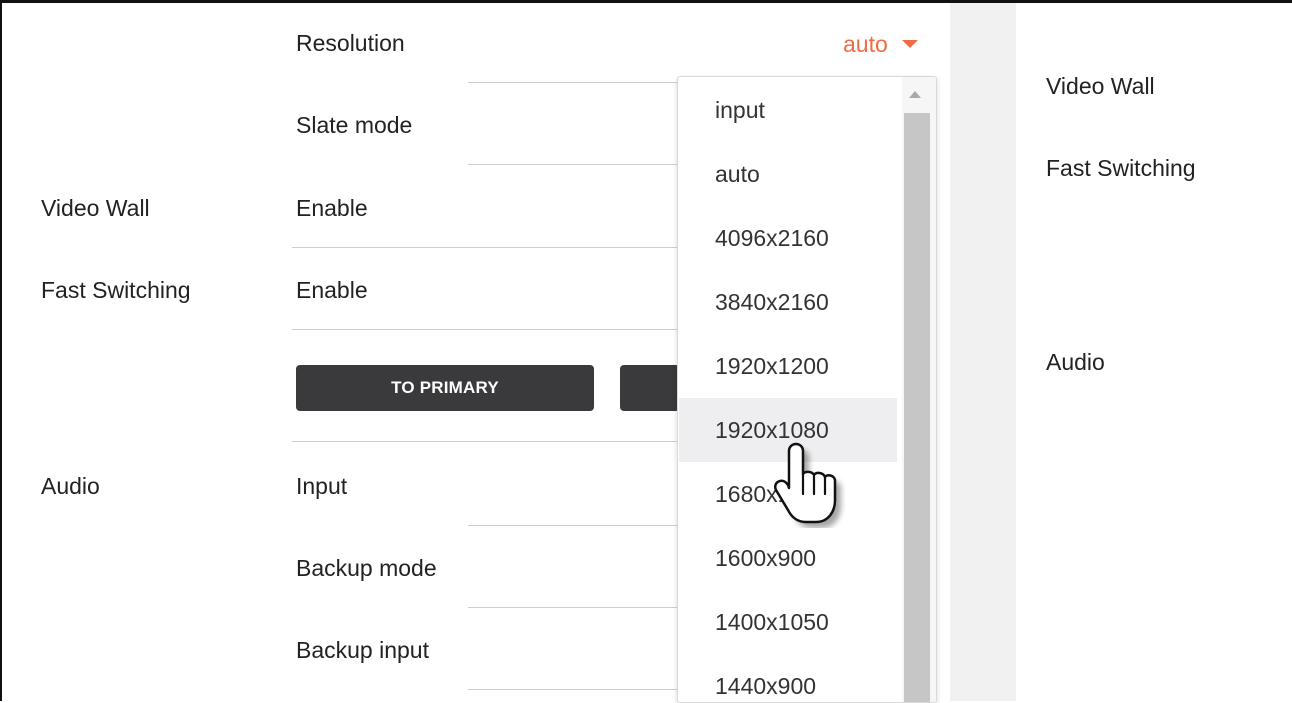 The image size is (1292, 703). I want to click on slate-mode-label: Slate mode, so click(354, 125).